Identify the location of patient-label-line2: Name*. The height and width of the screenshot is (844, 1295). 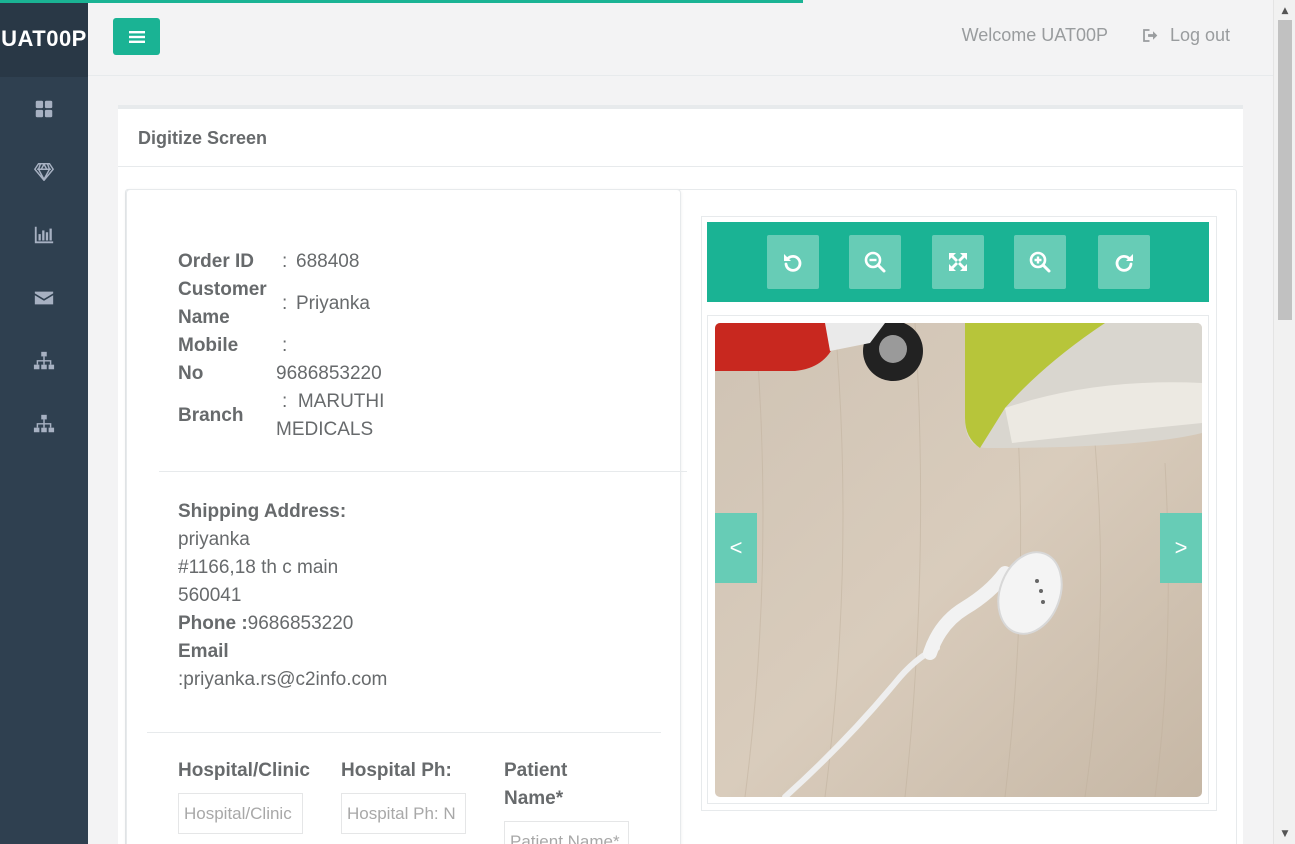
(534, 798).